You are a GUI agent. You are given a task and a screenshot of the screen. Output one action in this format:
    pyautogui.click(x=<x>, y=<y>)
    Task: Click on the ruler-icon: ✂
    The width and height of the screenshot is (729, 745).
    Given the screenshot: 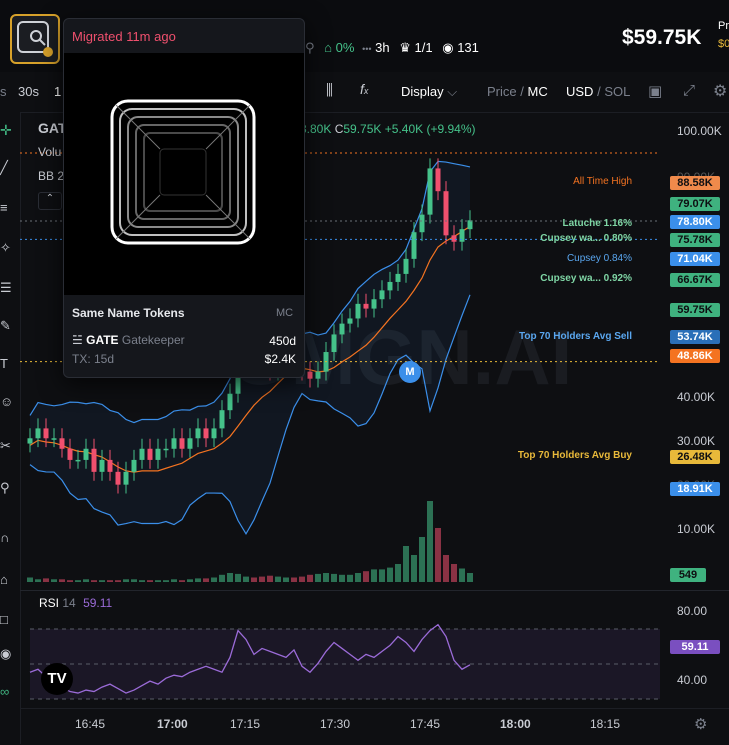 What is the action you would take?
    pyautogui.click(x=10, y=446)
    